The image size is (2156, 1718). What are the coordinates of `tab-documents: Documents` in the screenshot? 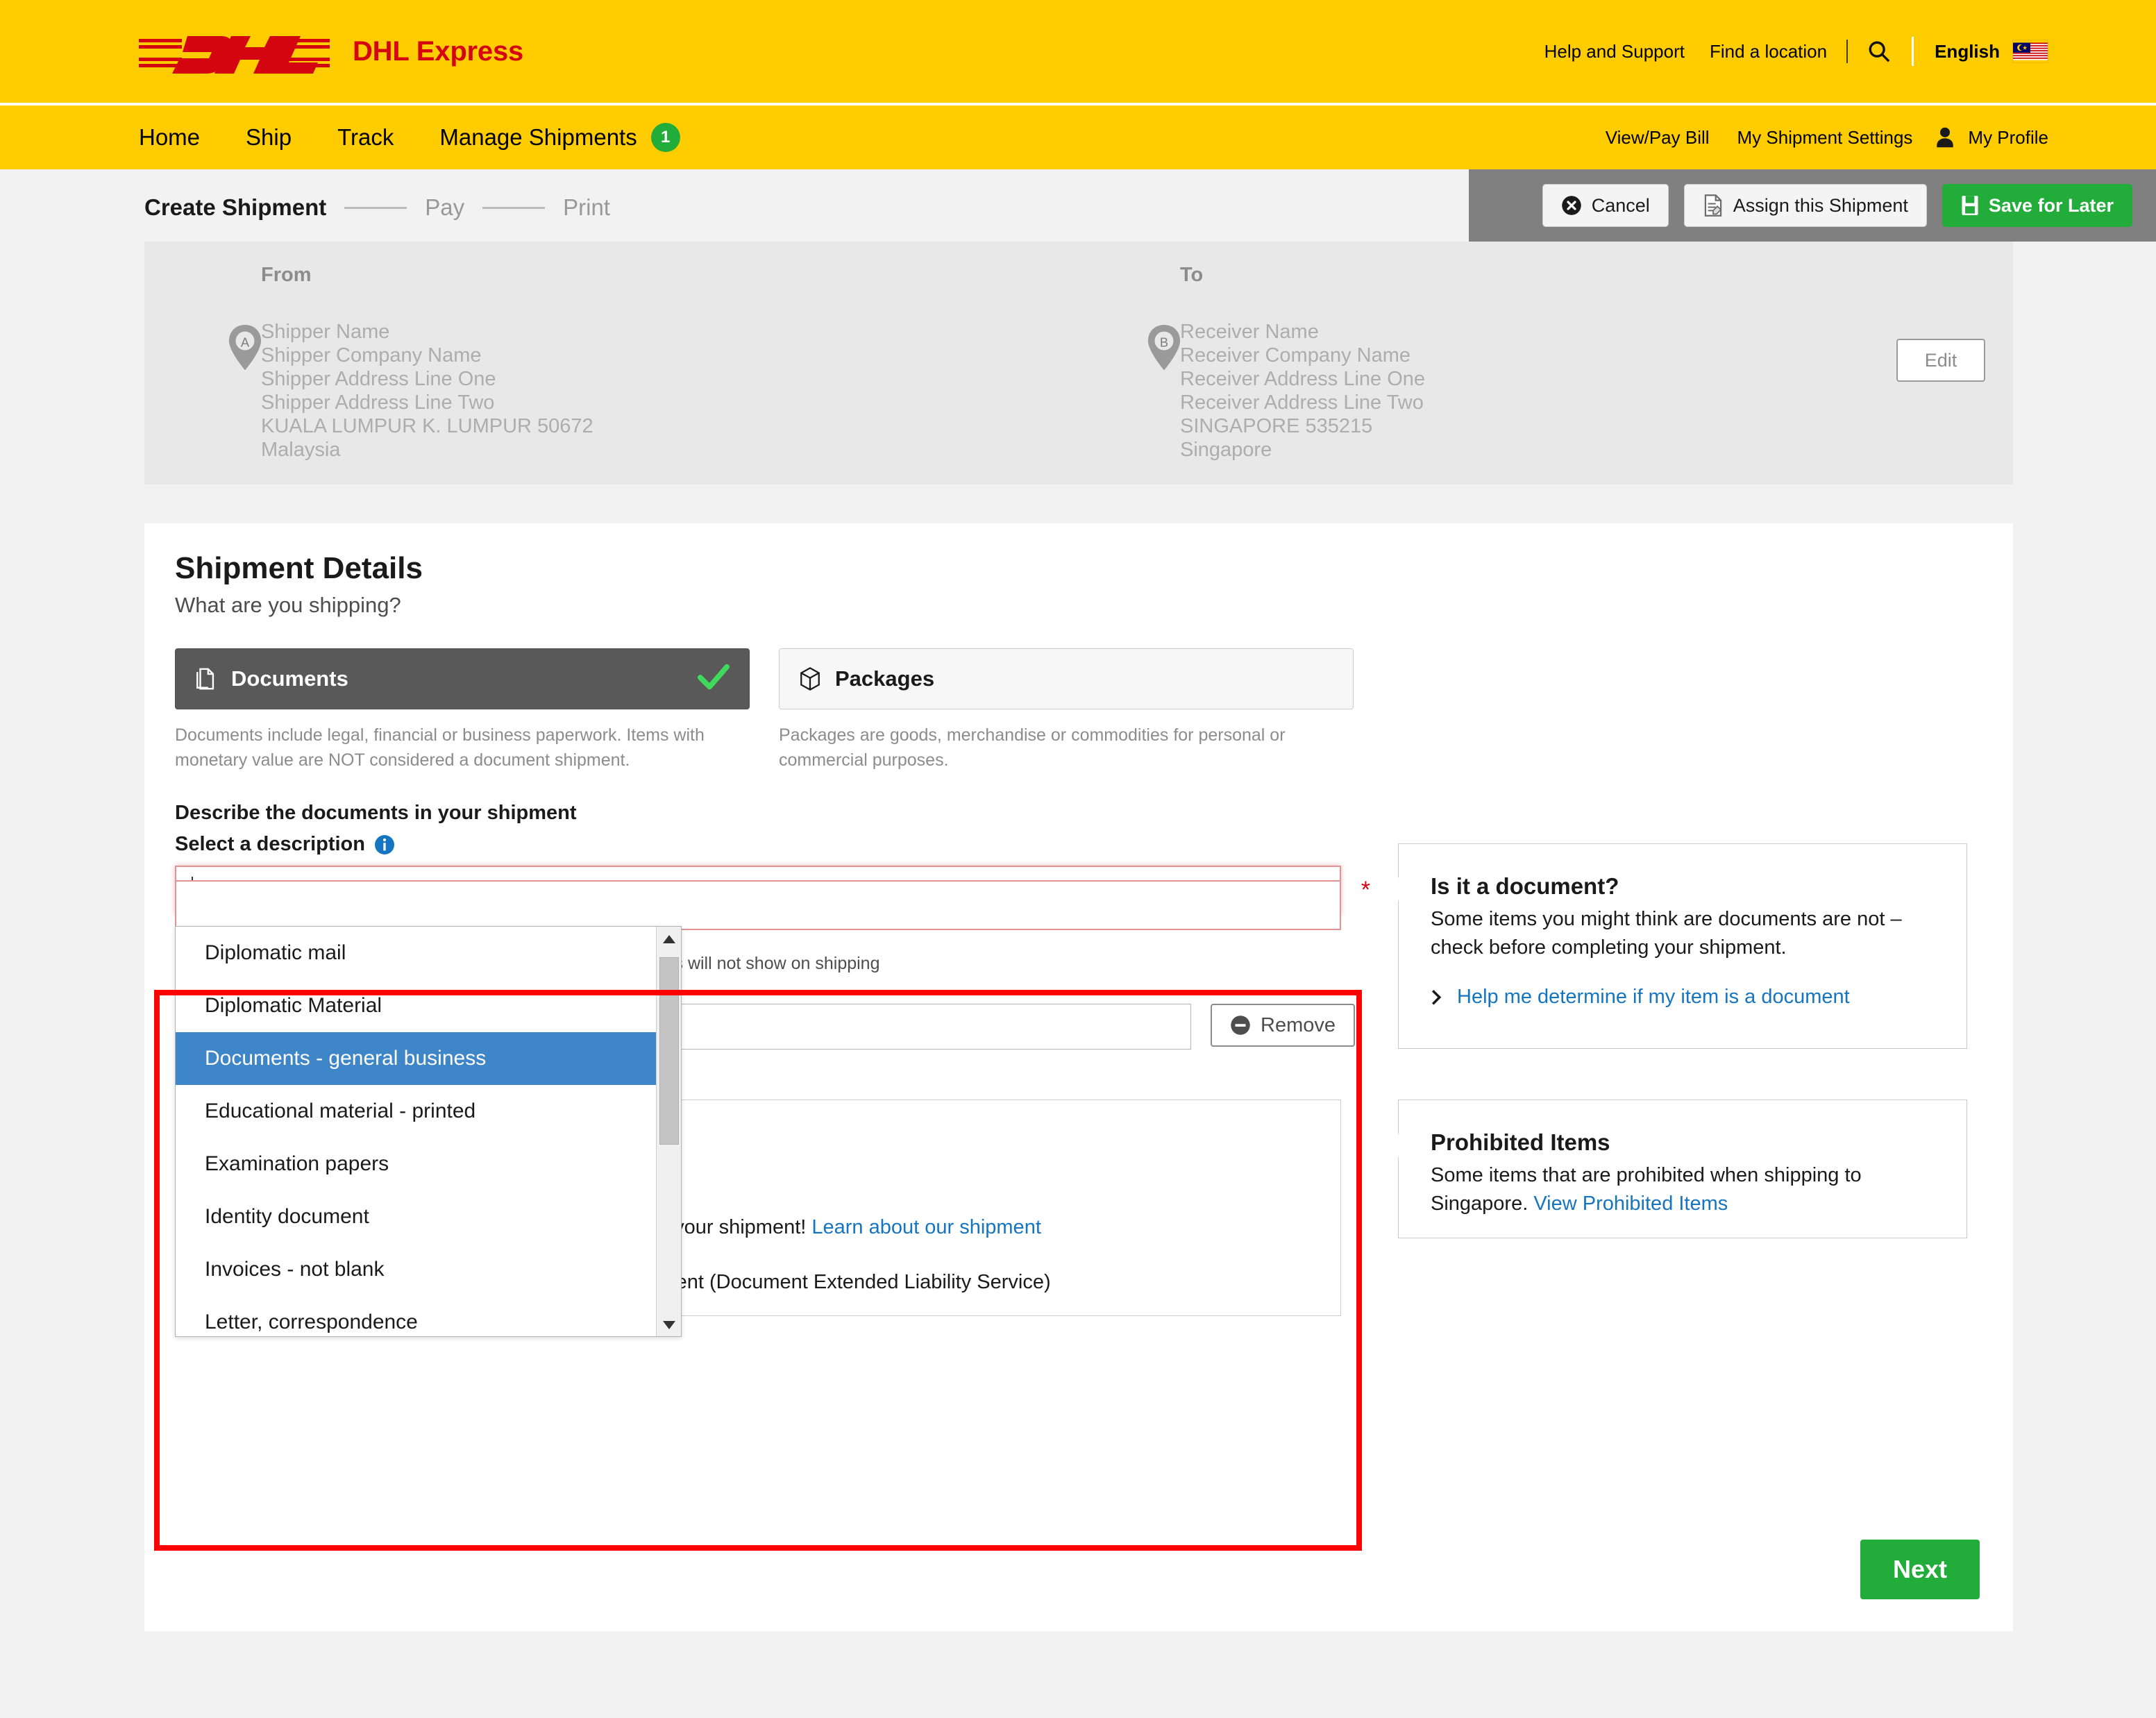 It's located at (463, 678).